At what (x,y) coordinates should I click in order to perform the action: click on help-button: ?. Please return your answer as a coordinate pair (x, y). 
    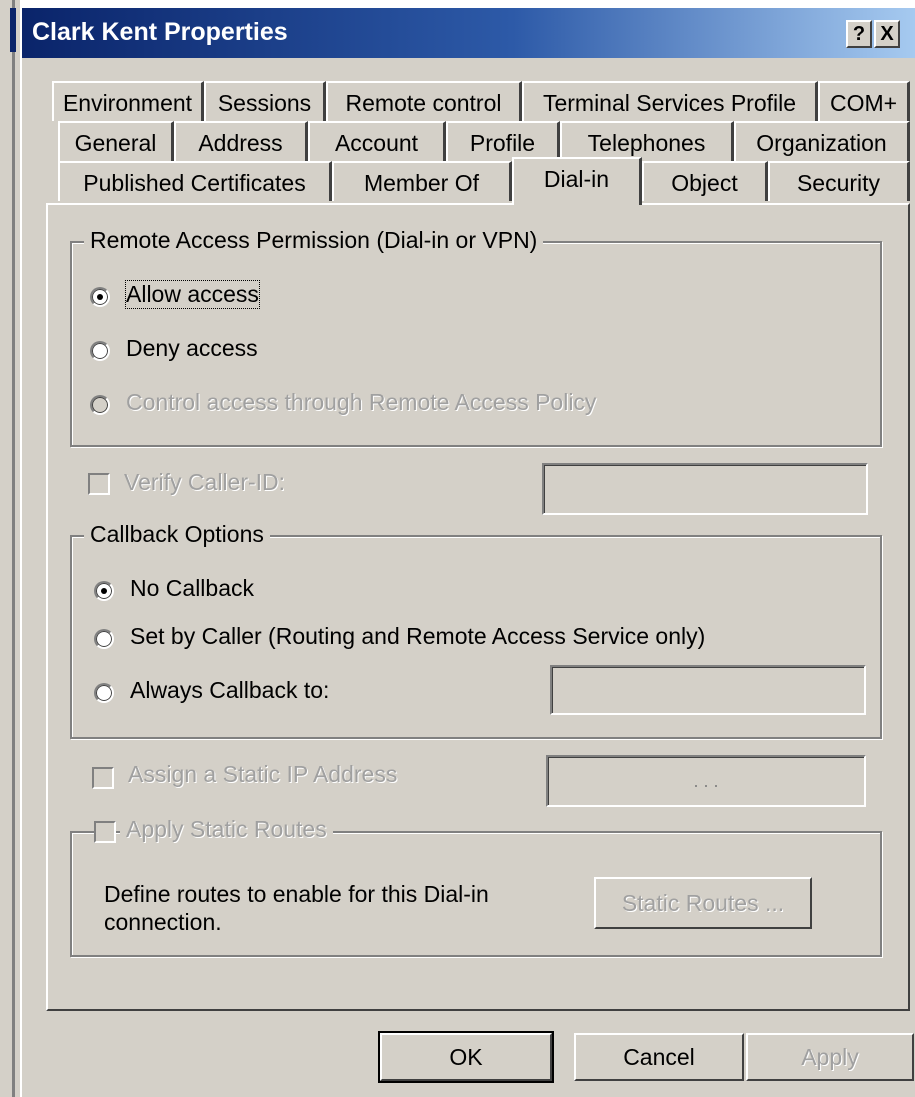
    Looking at the image, I should click on (859, 34).